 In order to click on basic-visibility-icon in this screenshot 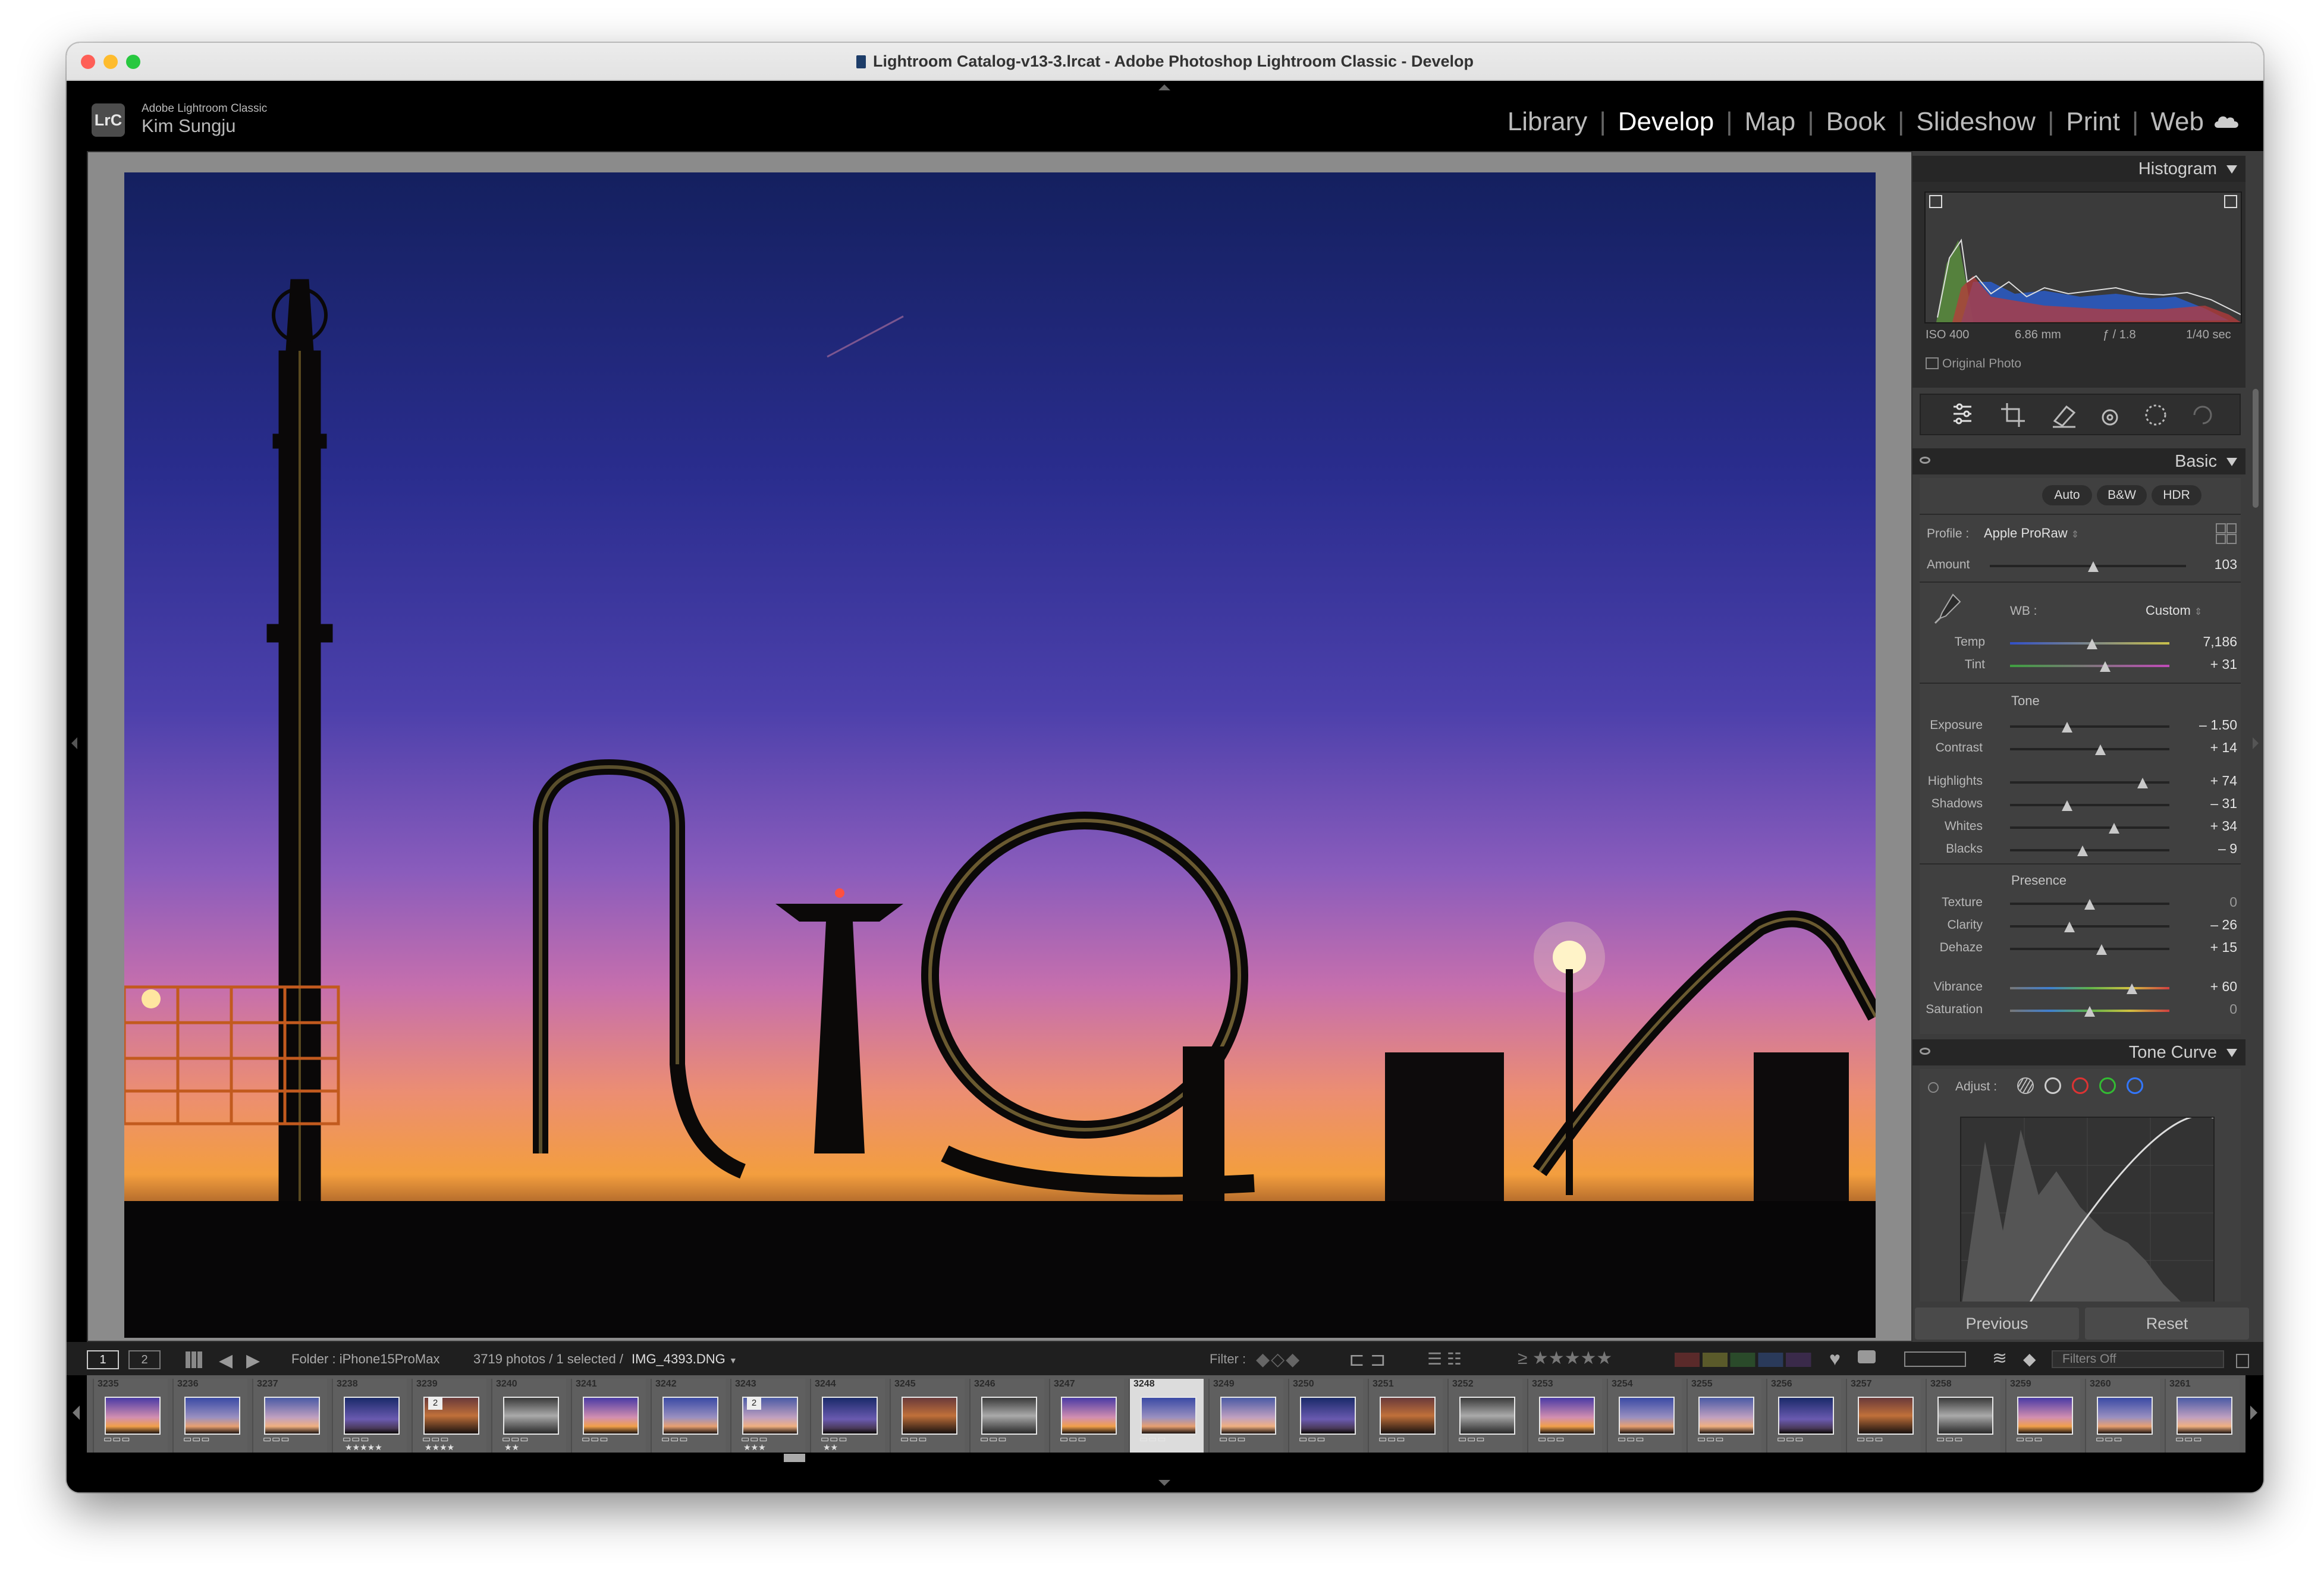, I will do `click(1925, 460)`.